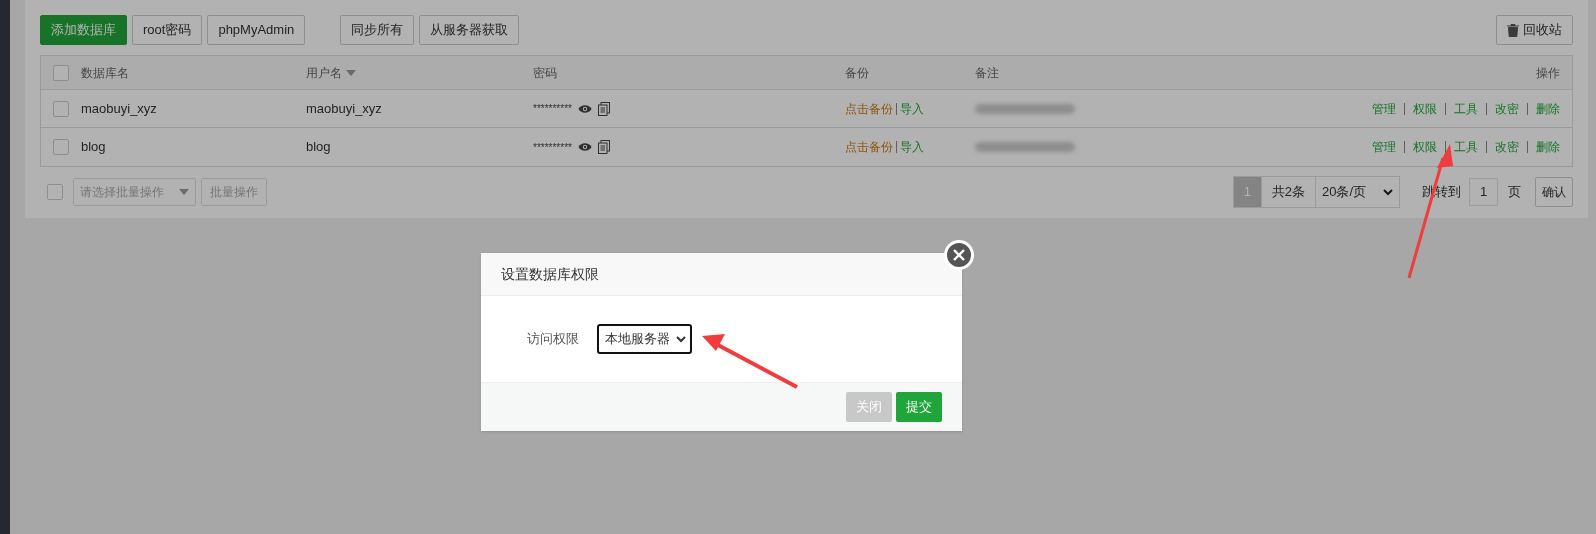  Describe the element at coordinates (1513, 30) in the screenshot. I see `trash-icon` at that location.